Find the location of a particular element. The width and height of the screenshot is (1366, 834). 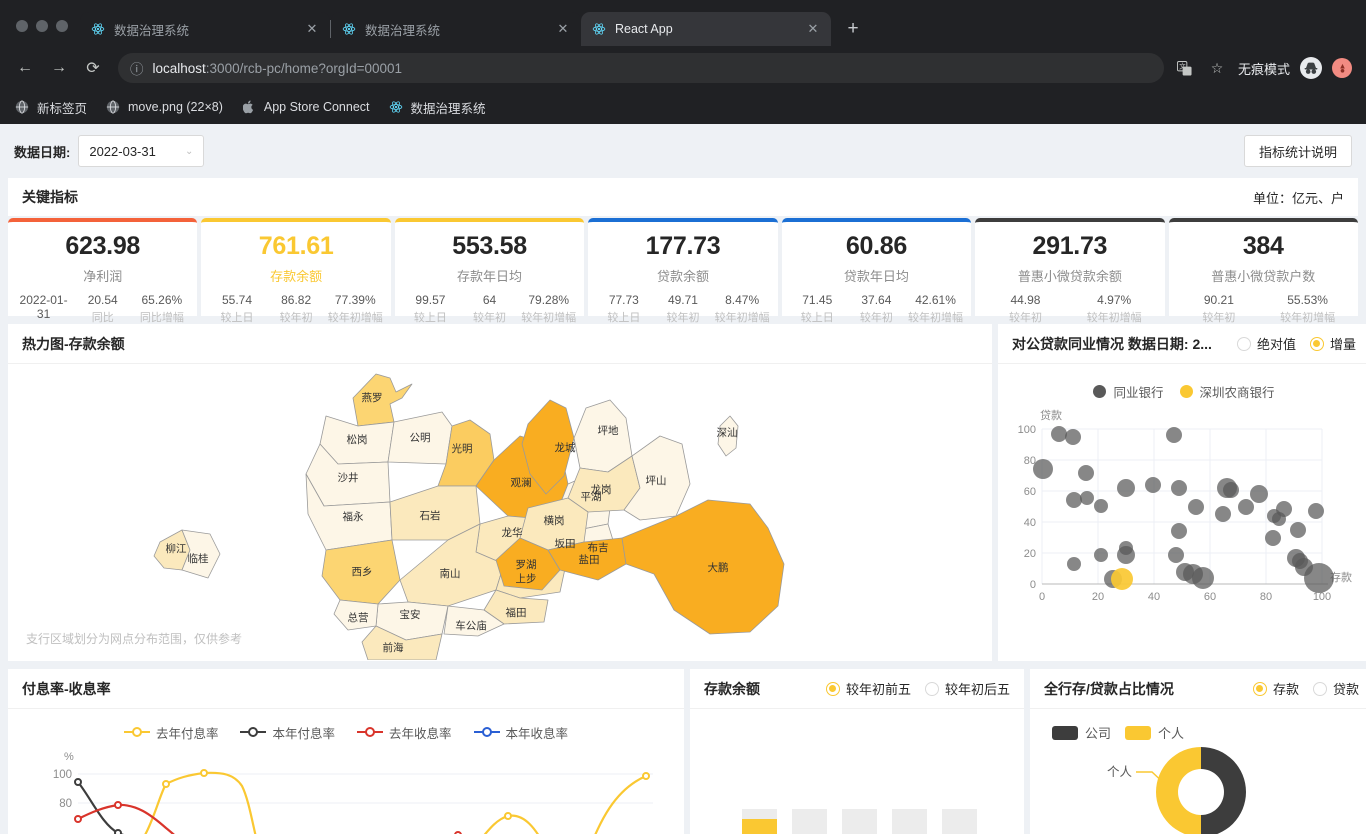

incognito-avatar-icon is located at coordinates (1311, 68).